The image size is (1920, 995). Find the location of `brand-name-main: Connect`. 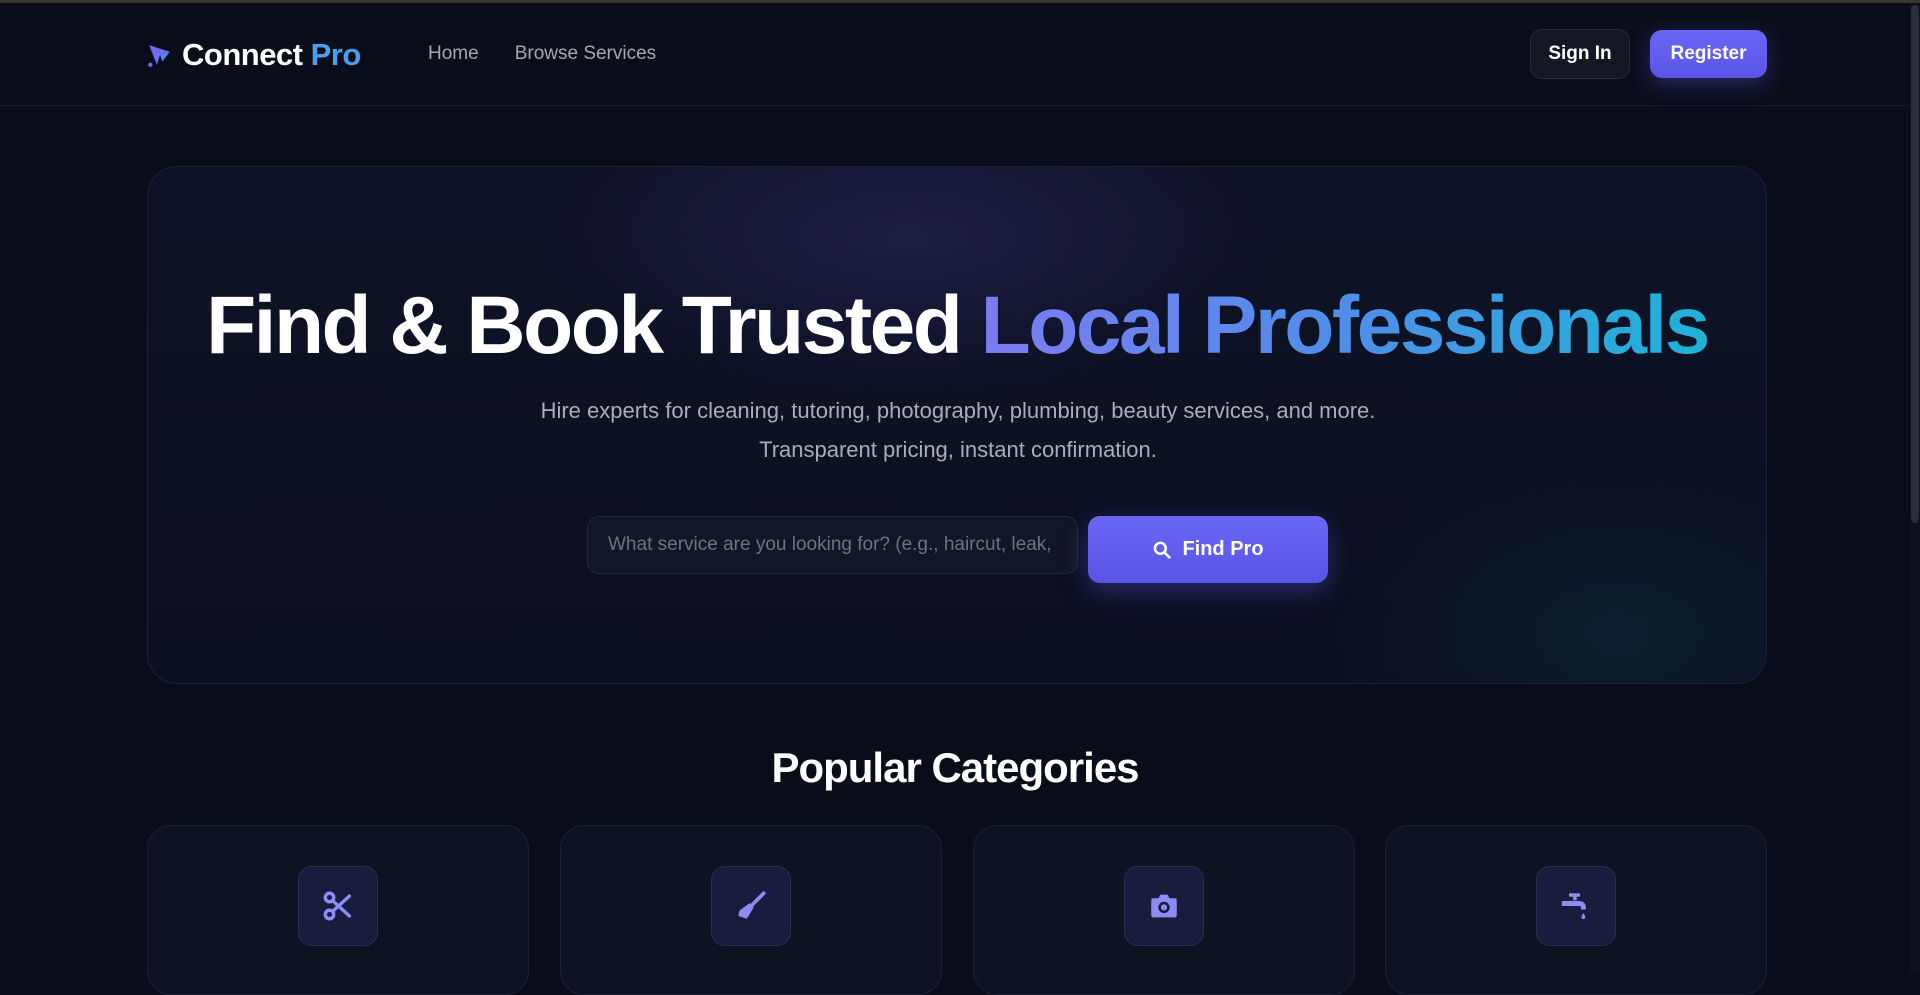

brand-name-main: Connect is located at coordinates (242, 54).